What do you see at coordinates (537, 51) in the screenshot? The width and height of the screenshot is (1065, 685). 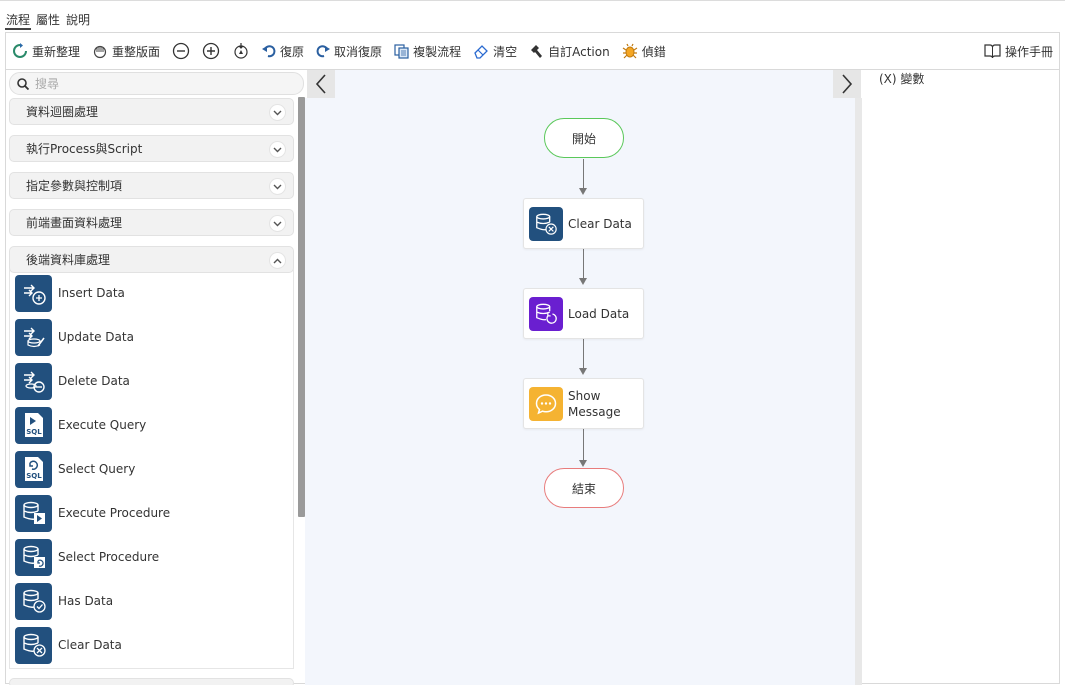 I see `hammer-icon` at bounding box center [537, 51].